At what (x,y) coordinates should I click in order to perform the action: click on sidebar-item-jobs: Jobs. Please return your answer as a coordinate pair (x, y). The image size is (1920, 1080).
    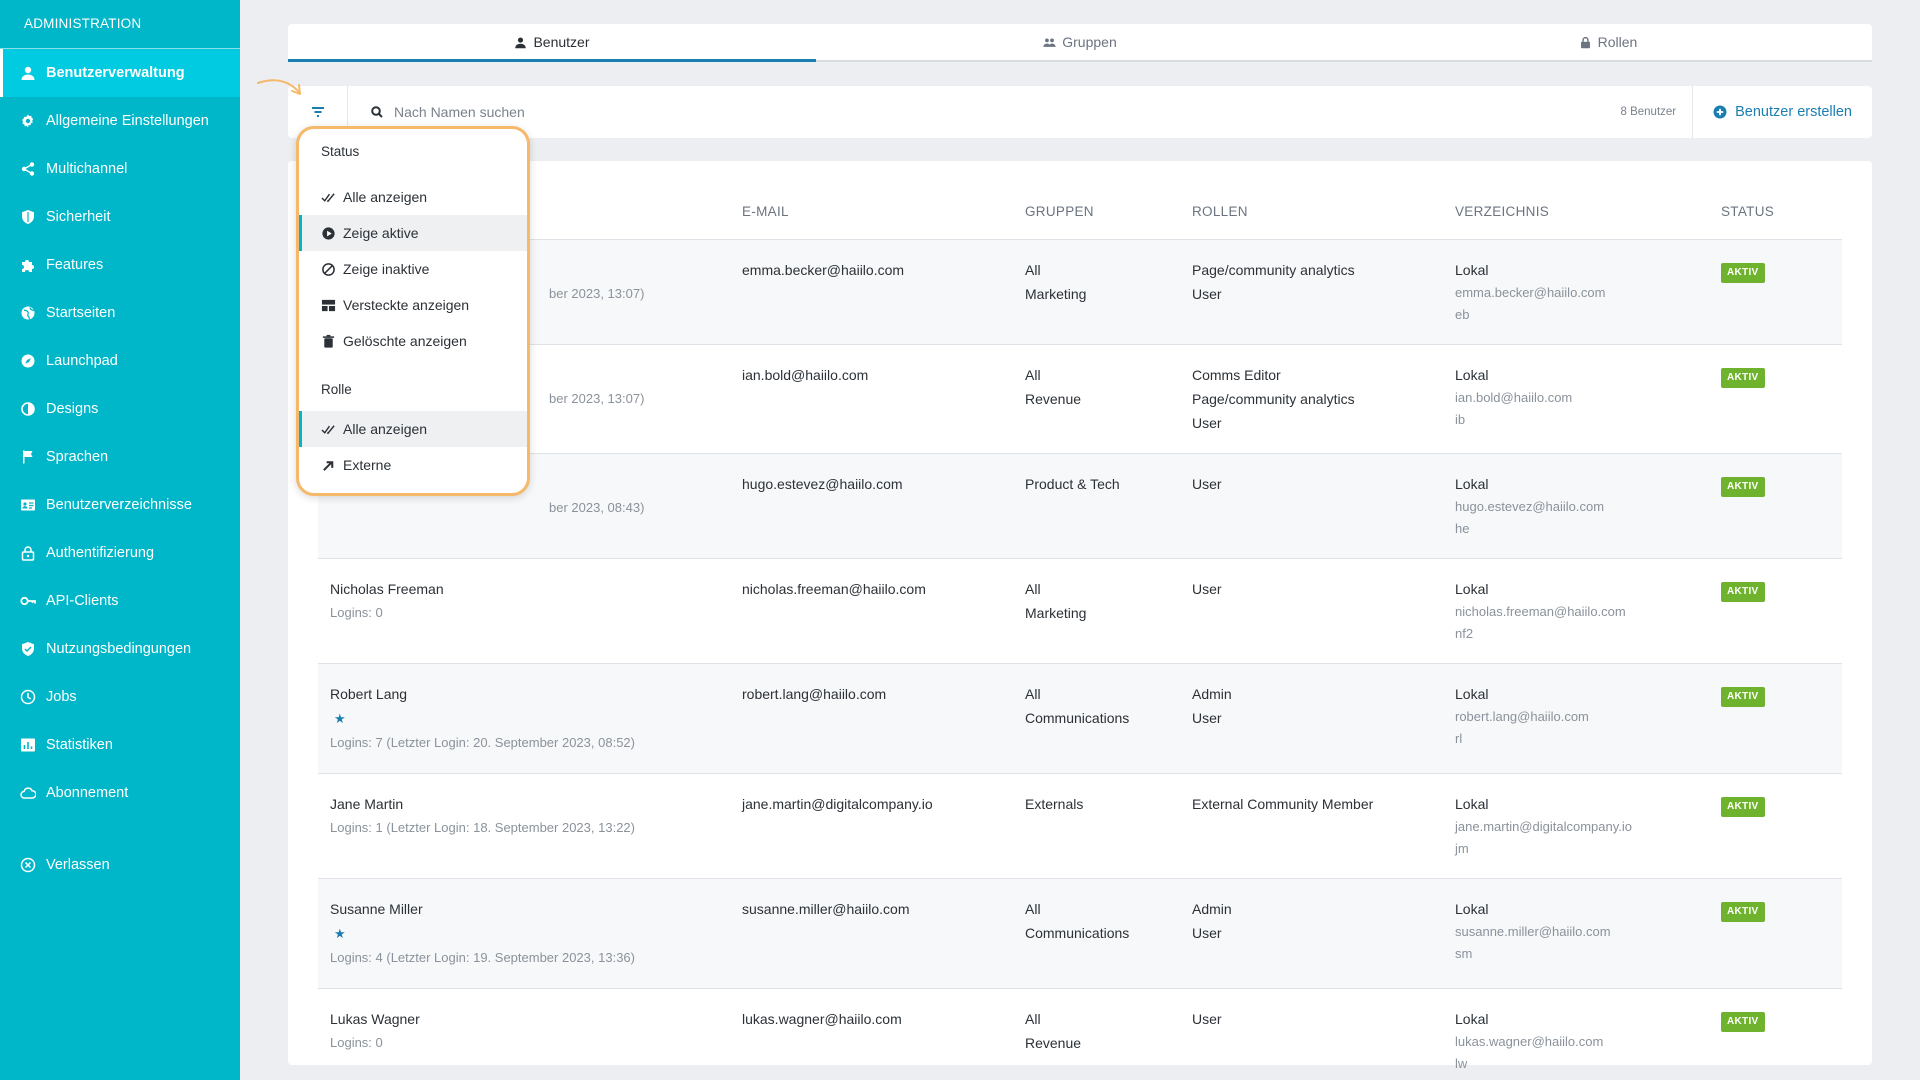
    Looking at the image, I should click on (120, 697).